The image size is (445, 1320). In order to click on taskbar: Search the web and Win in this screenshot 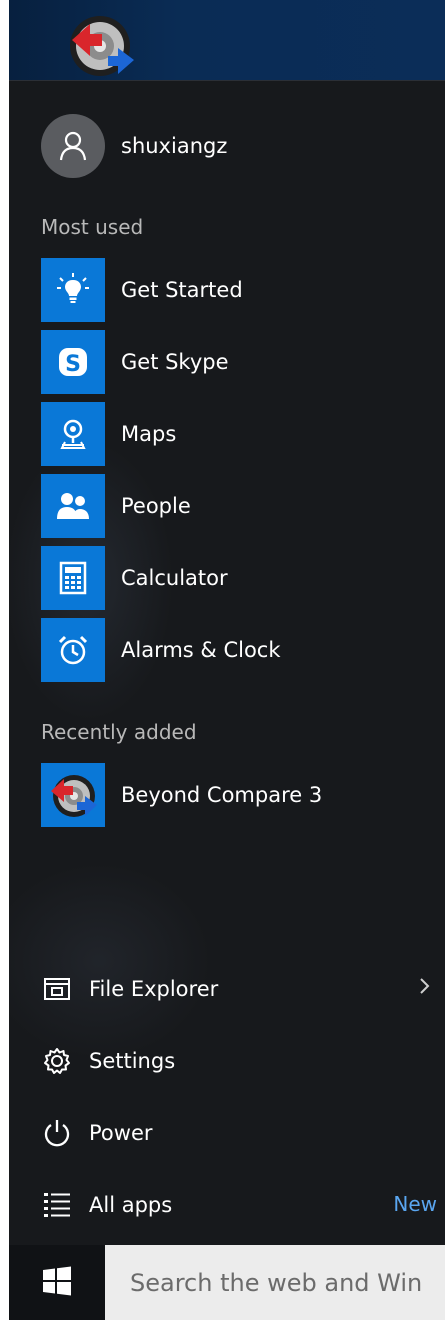, I will do `click(227, 1282)`.